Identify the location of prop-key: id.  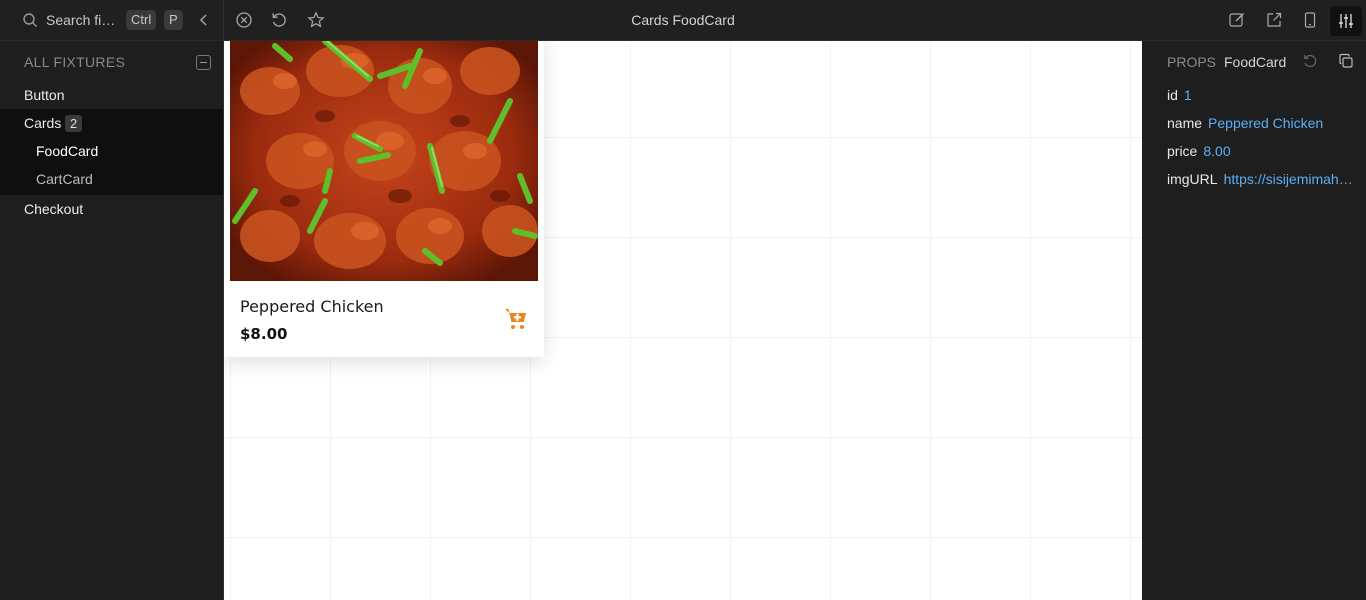
(1172, 95).